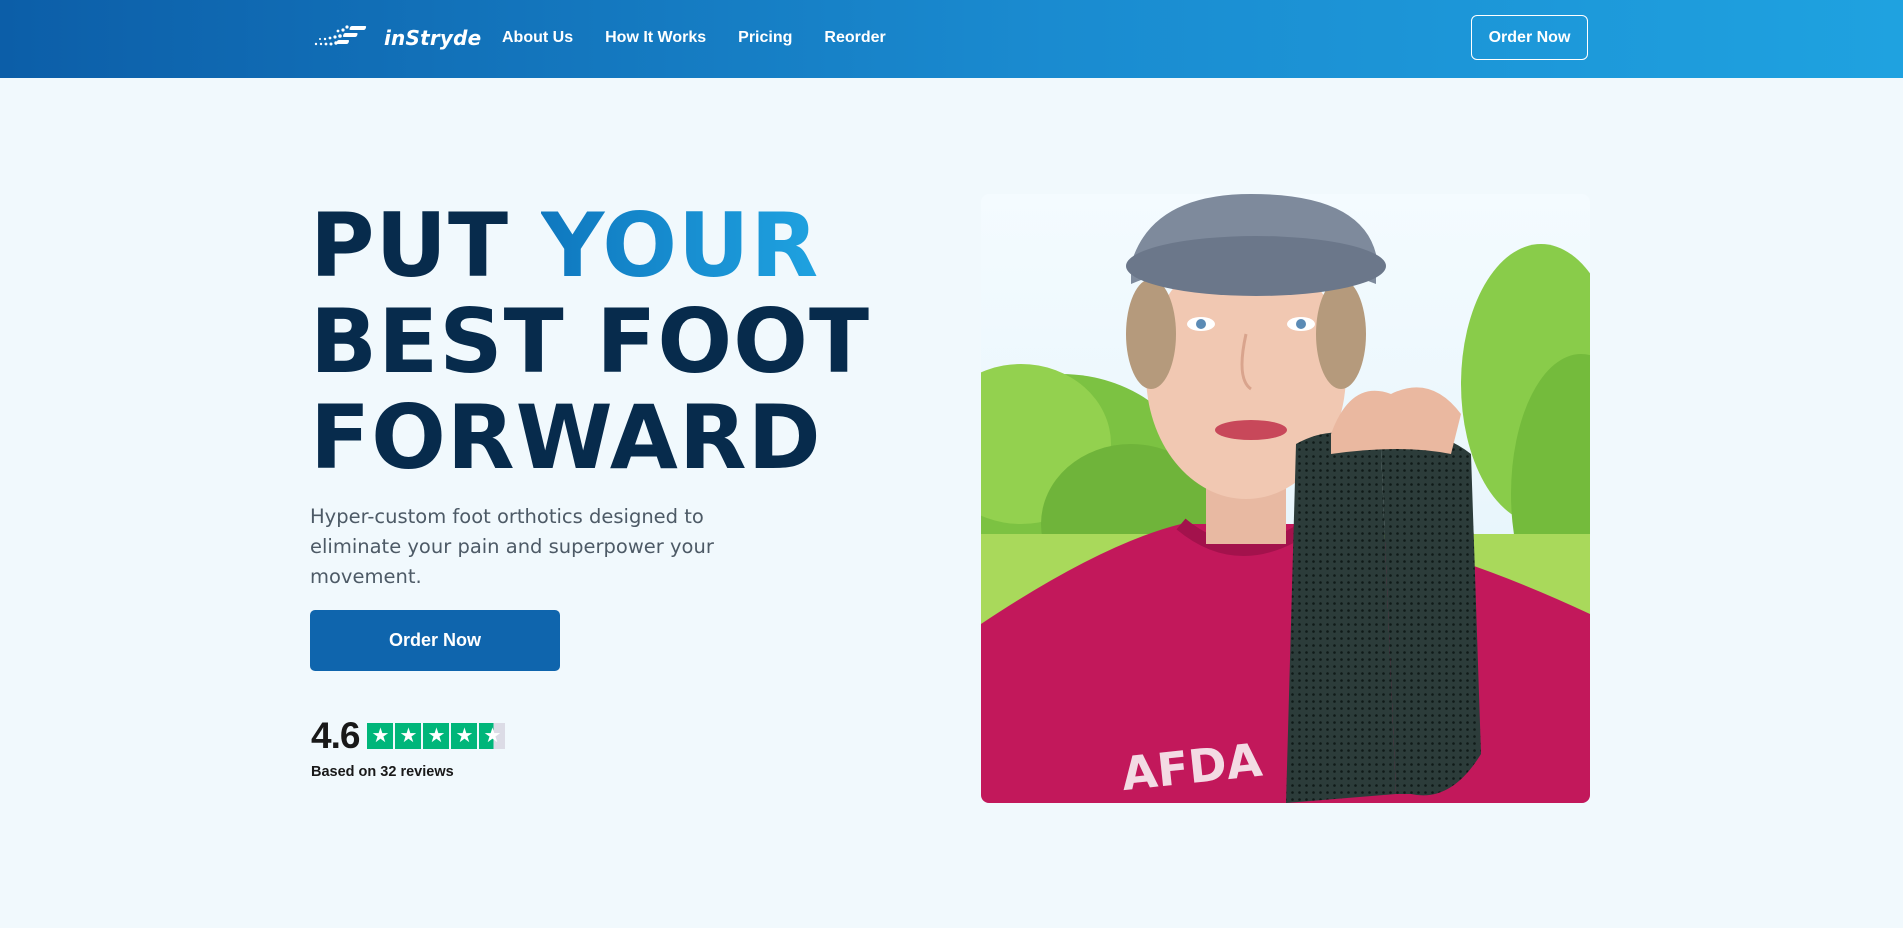  I want to click on rating-row: 4.6 ★ ★ ★ ★ ★, so click(408, 735).